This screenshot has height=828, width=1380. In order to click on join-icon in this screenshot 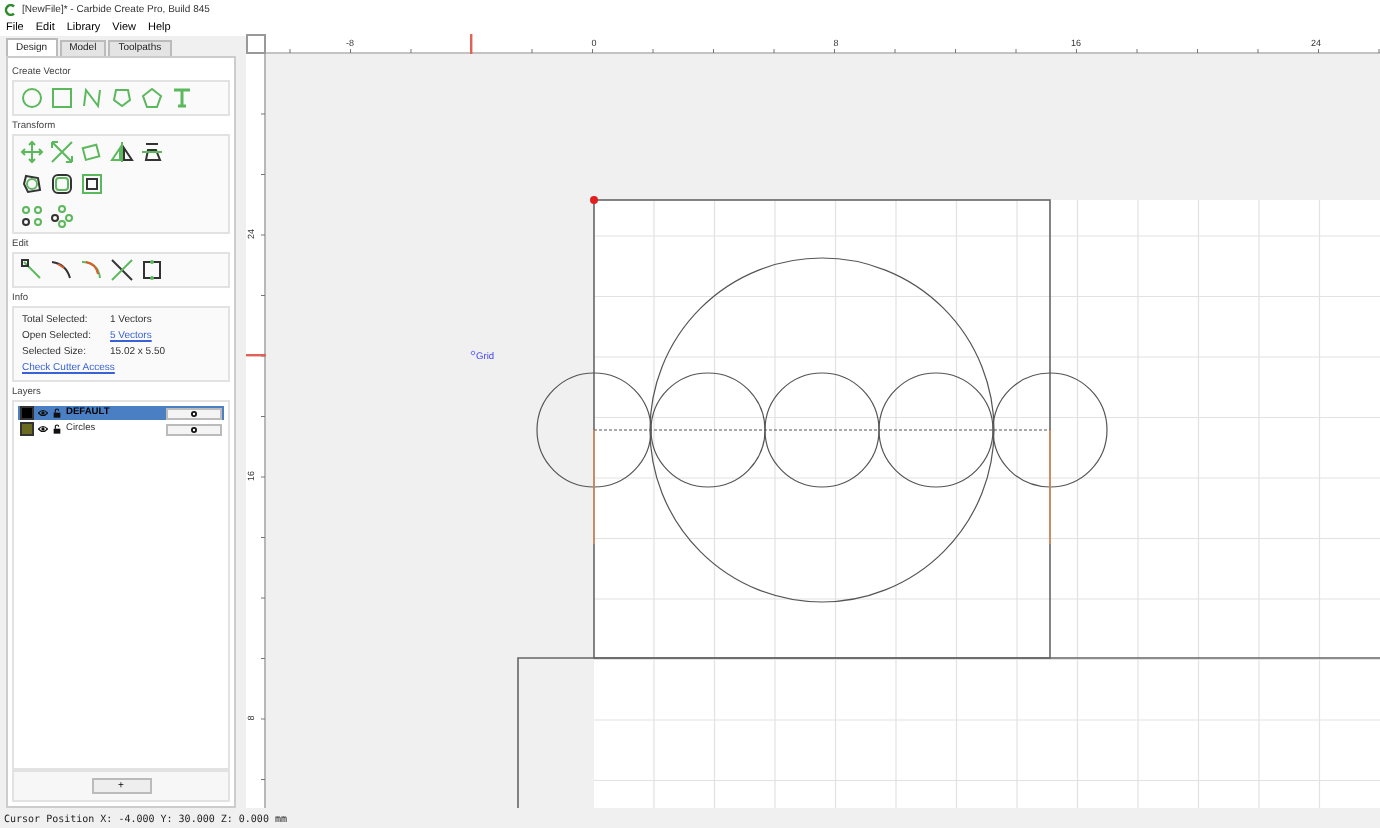, I will do `click(62, 270)`.